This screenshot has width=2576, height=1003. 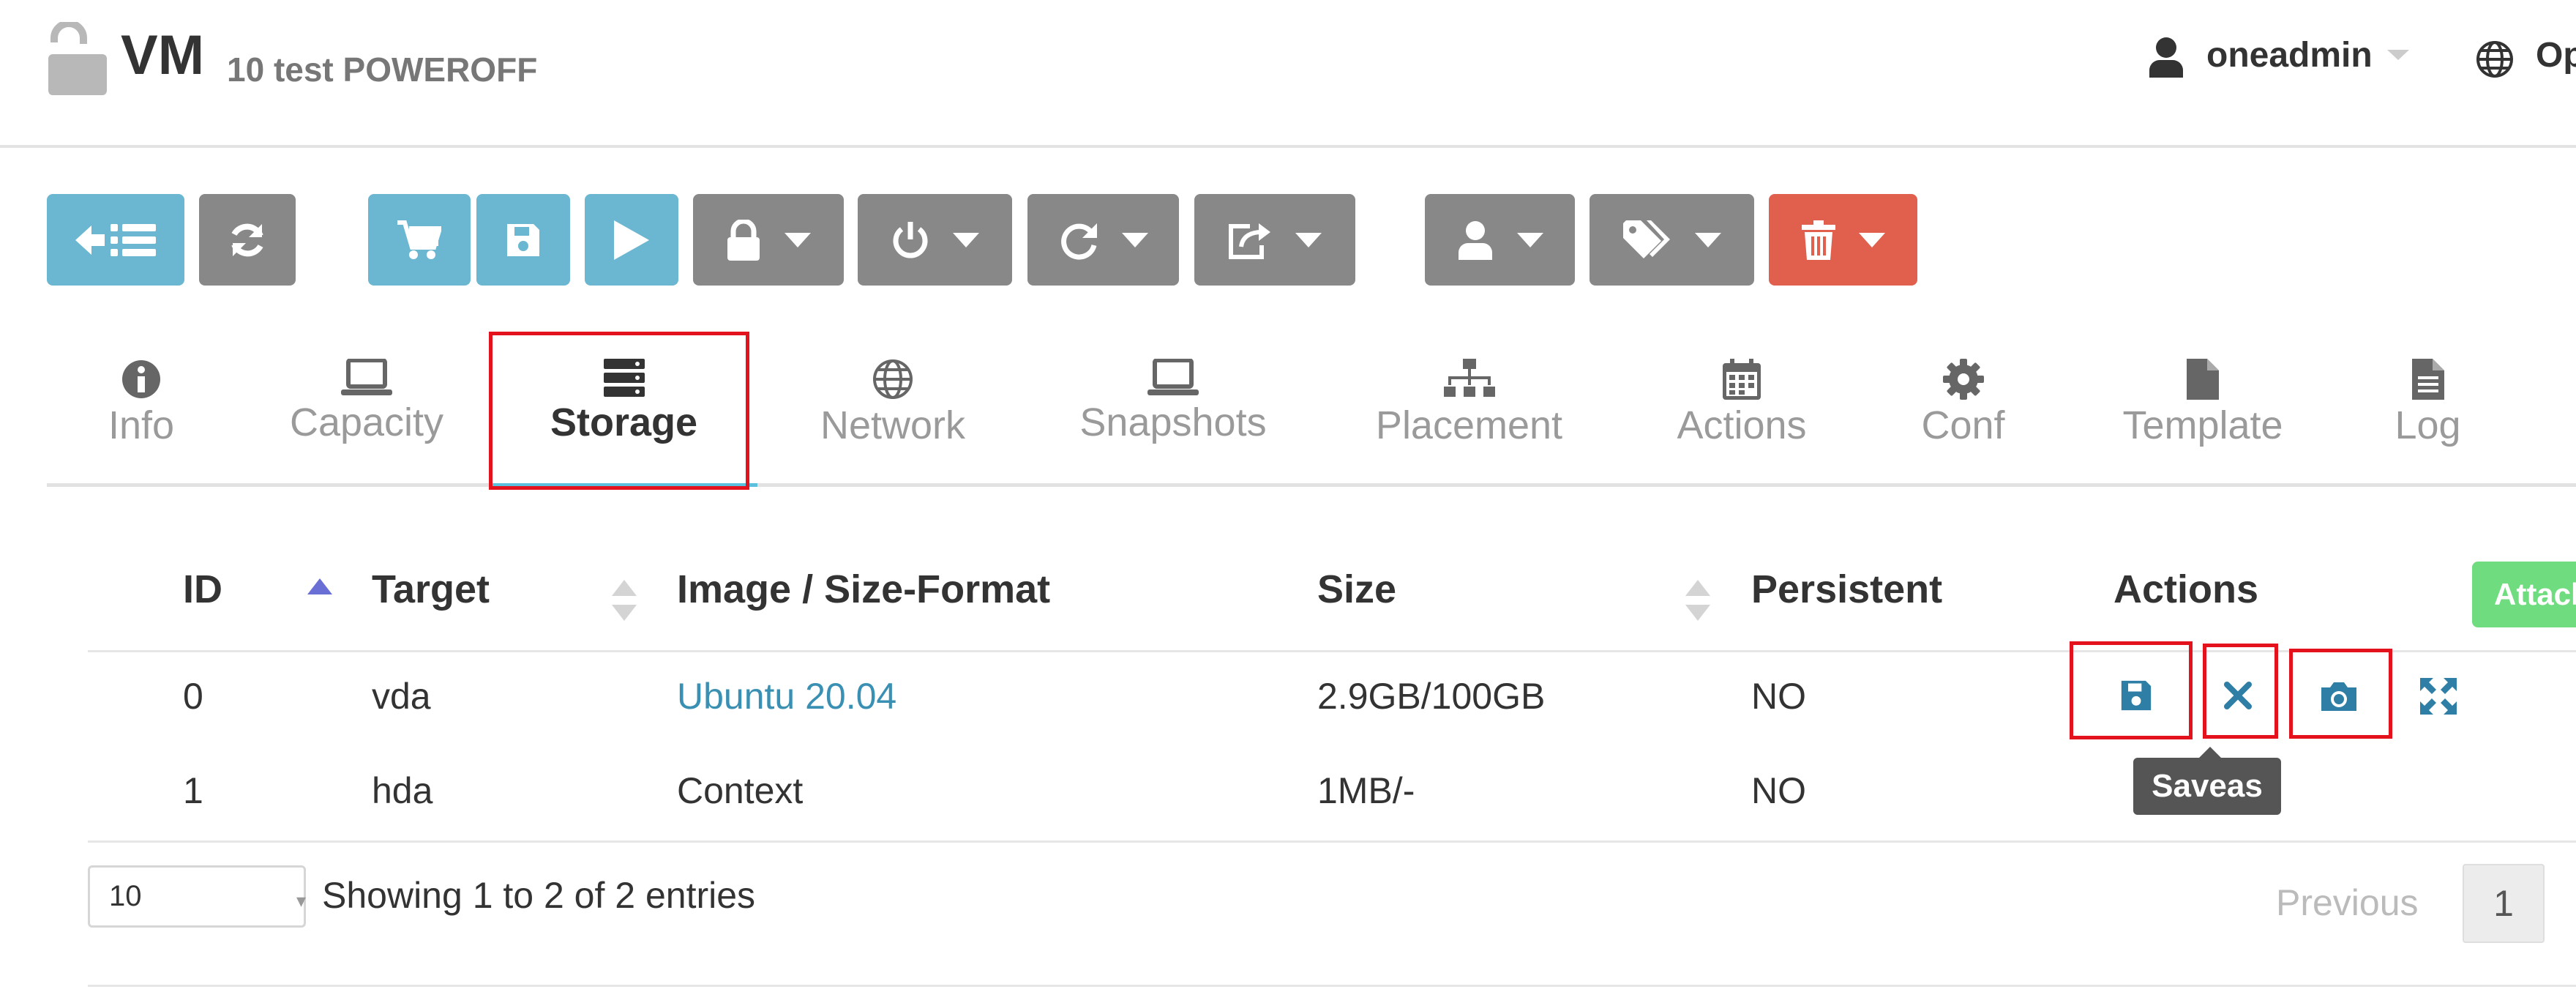 I want to click on column-header-actions: Actions, so click(x=2186, y=589).